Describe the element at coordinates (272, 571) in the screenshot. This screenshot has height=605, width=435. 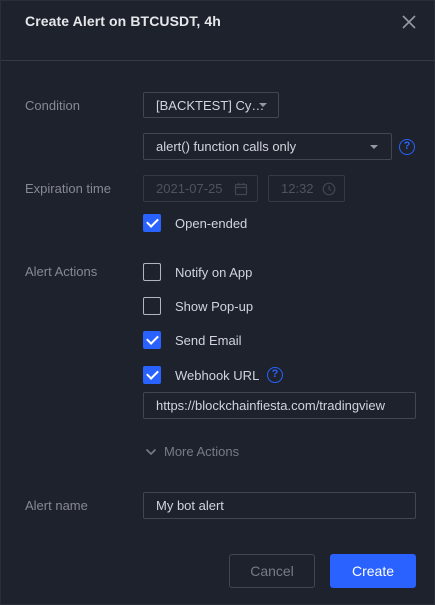
I see `cancel-button: Cancel` at that location.